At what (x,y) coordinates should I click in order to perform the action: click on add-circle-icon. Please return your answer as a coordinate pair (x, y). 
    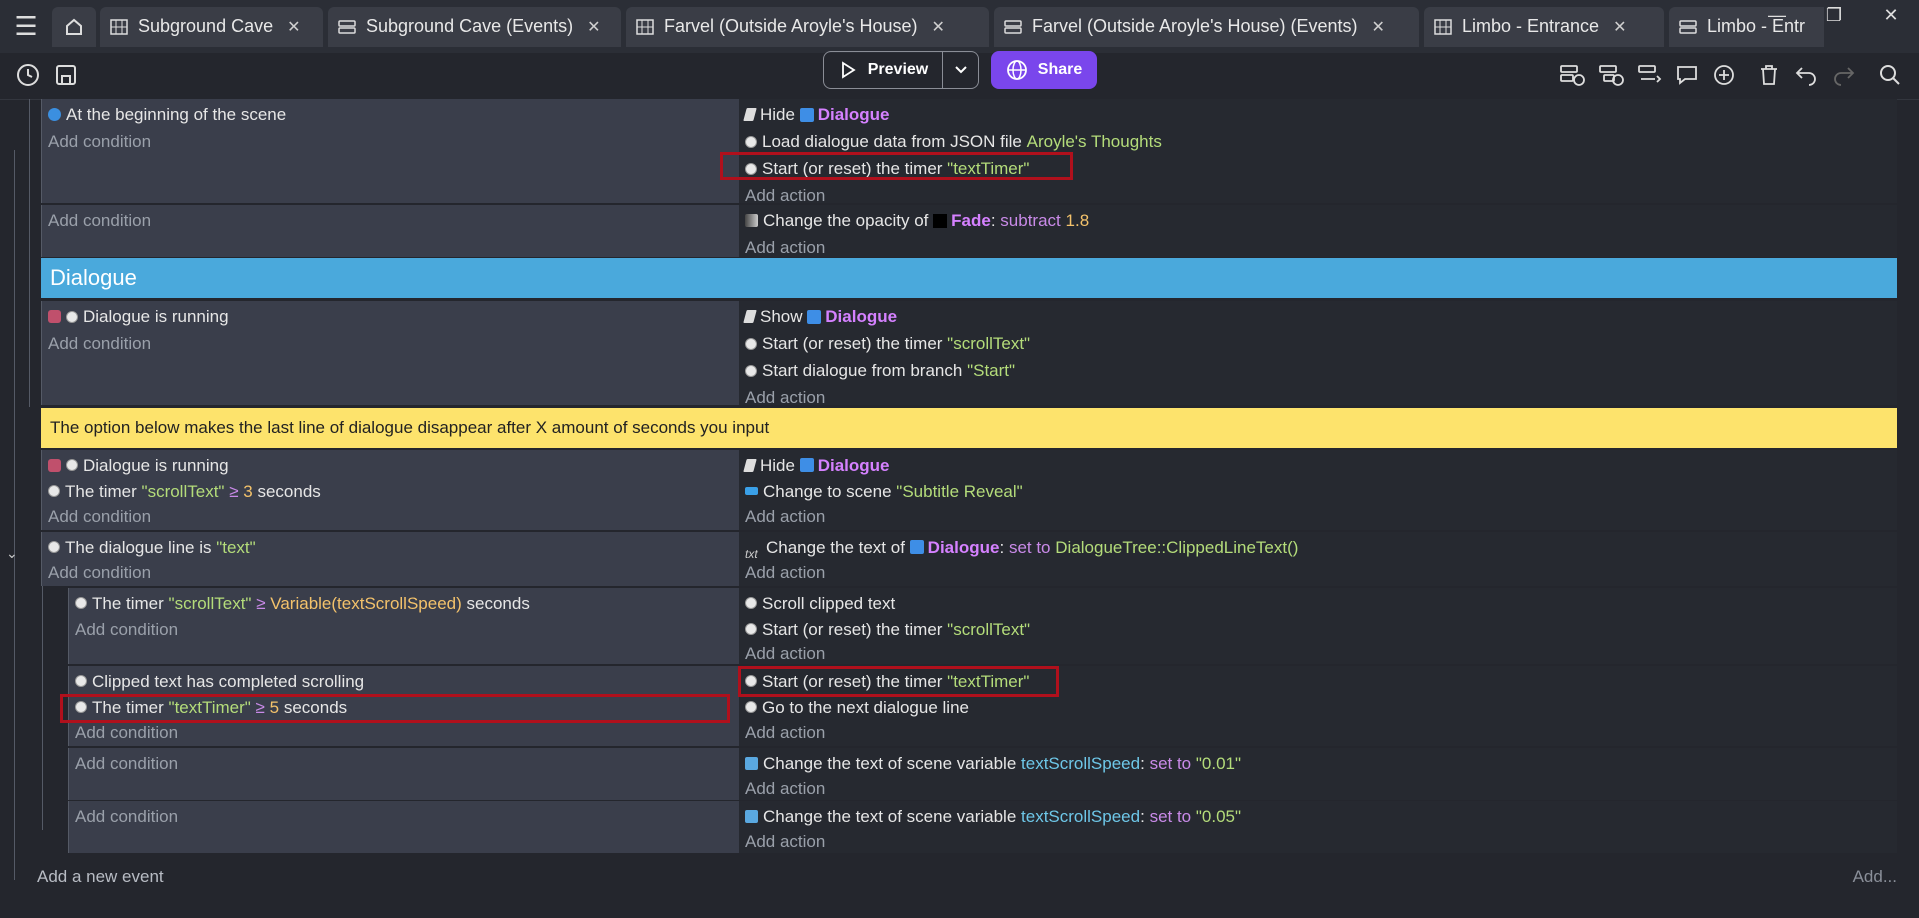
    Looking at the image, I should click on (1724, 75).